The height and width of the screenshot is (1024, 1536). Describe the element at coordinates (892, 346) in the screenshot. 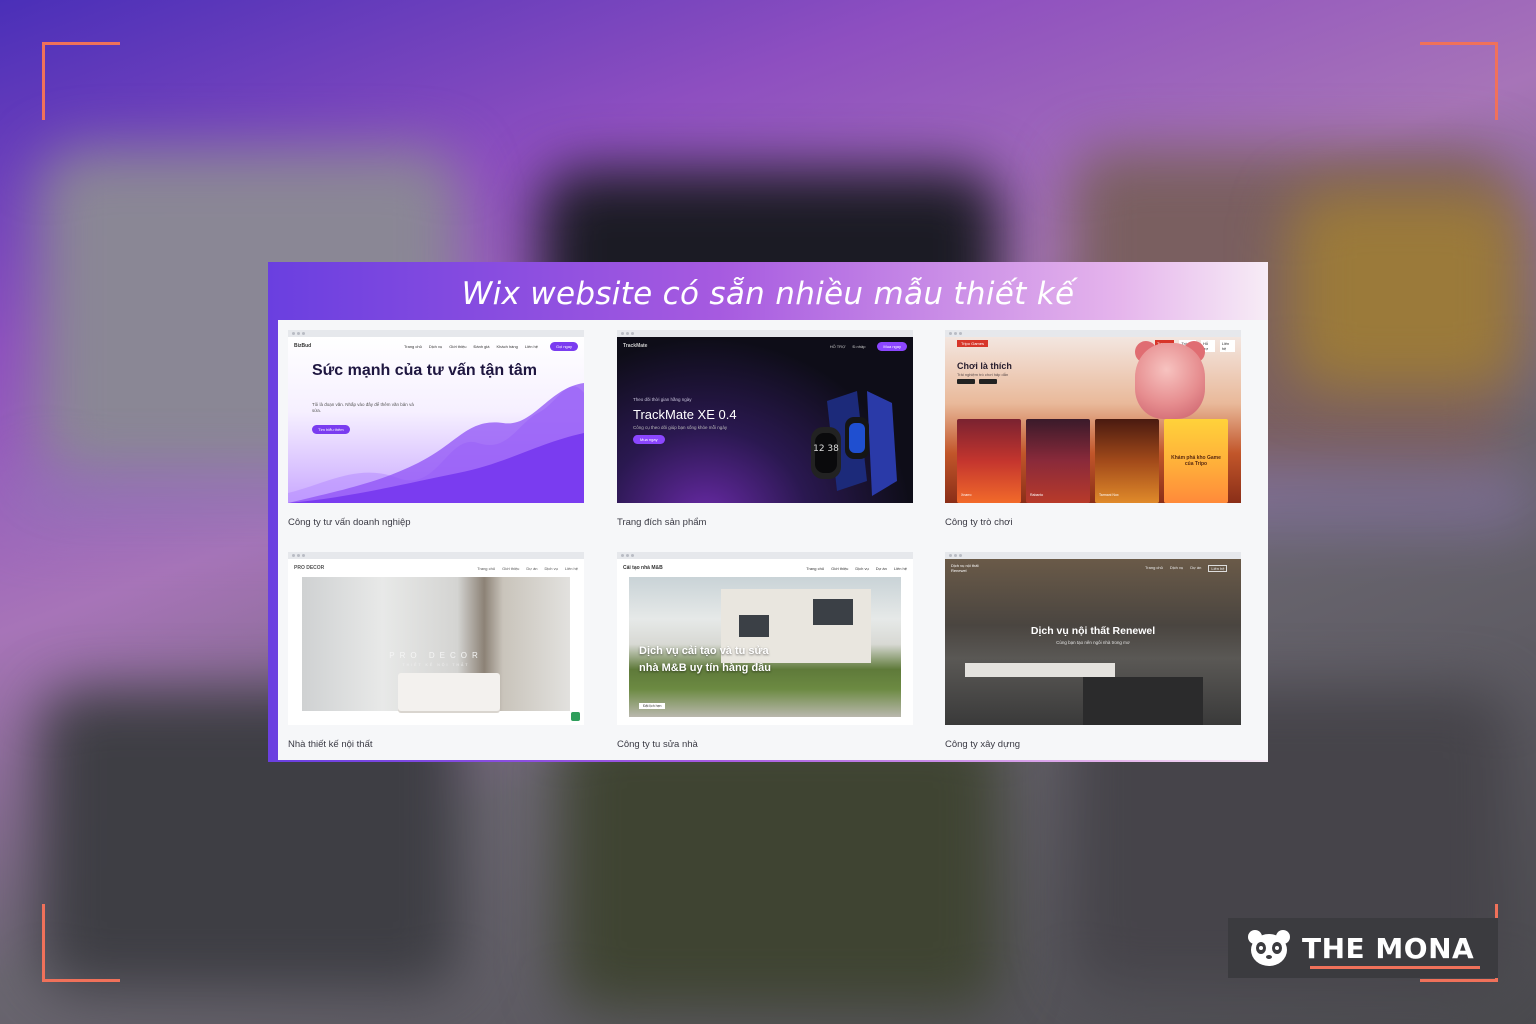

I see `cta-button: Mua ngay` at that location.